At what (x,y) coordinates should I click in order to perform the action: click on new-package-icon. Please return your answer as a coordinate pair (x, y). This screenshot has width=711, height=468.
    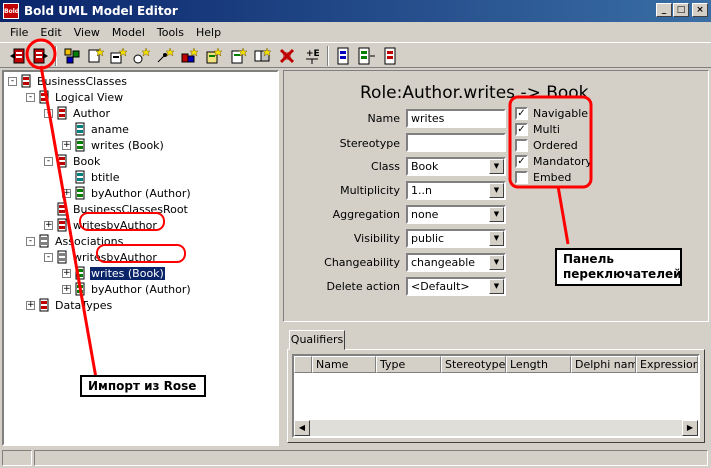
    Looking at the image, I should click on (165, 56).